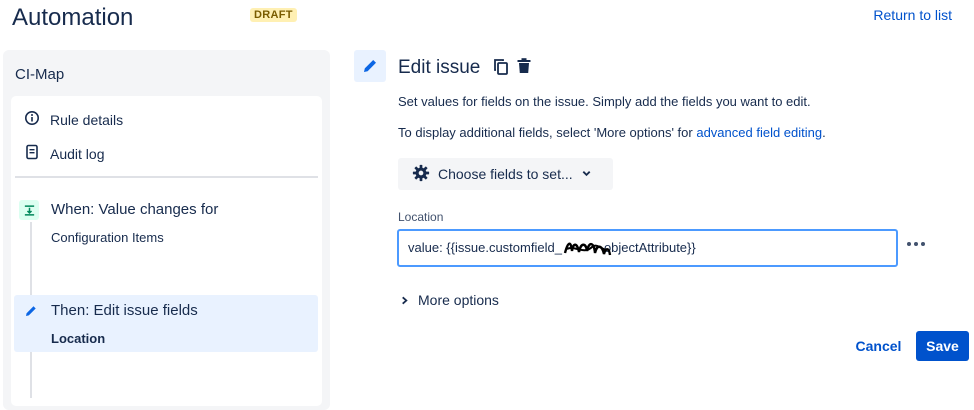 This screenshot has height=410, width=974. I want to click on trigger-icon, so click(29, 210).